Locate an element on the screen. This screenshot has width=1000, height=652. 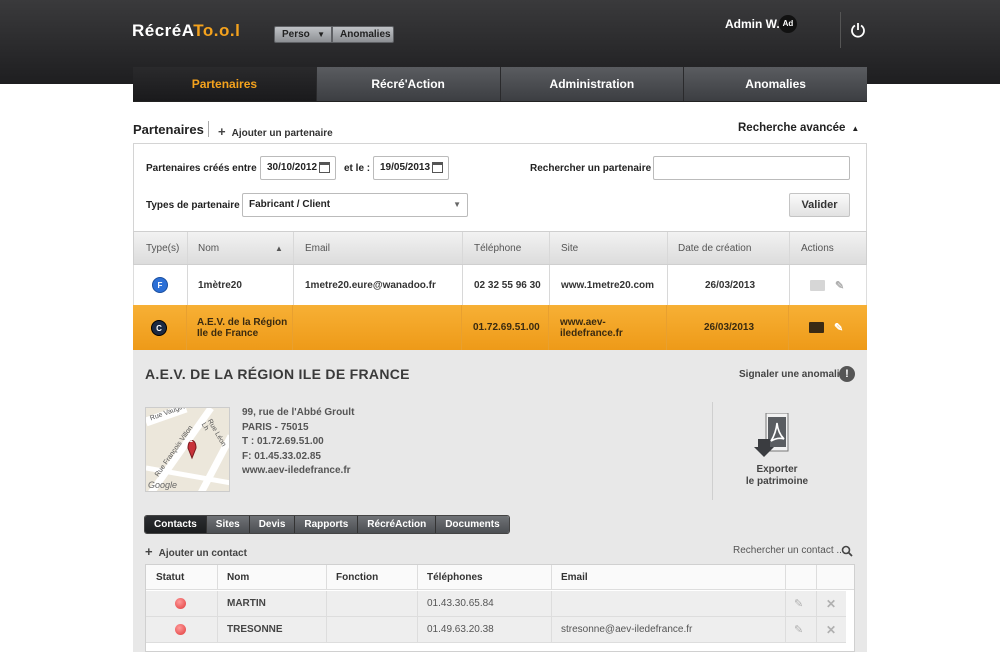
partner-name: 1mètre20 is located at coordinates (220, 285).